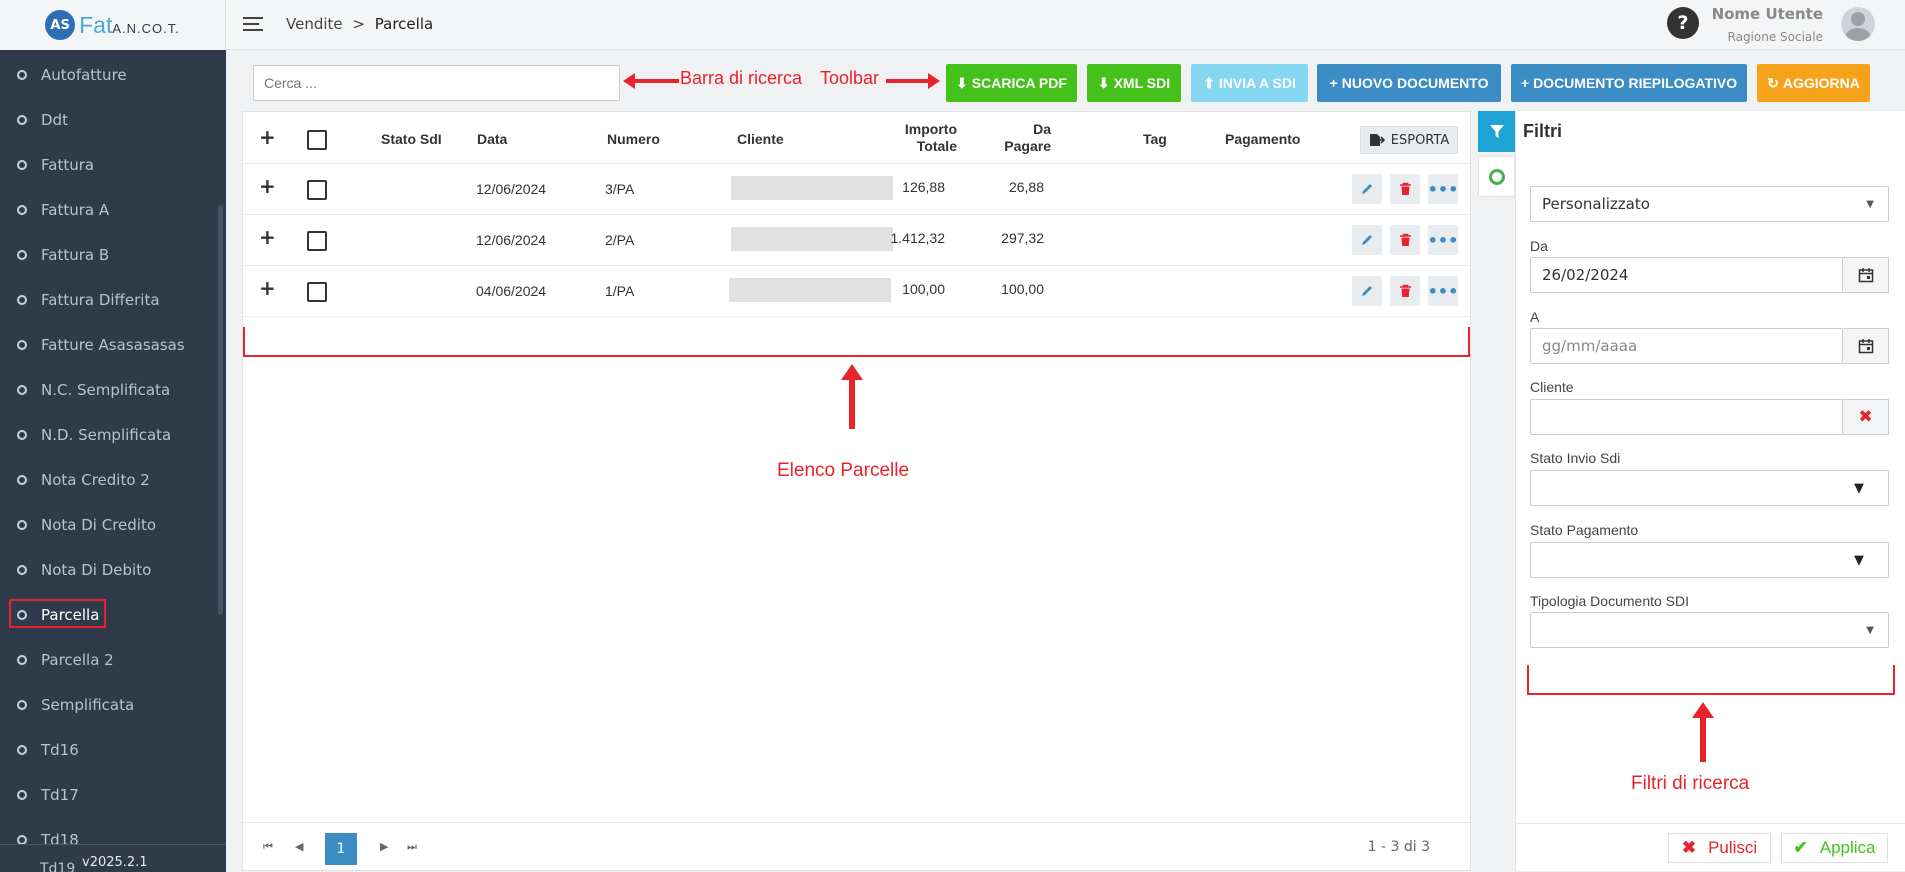 The height and width of the screenshot is (872, 1905). What do you see at coordinates (1709, 488) in the screenshot?
I see `sdi-status-select: ▼` at bounding box center [1709, 488].